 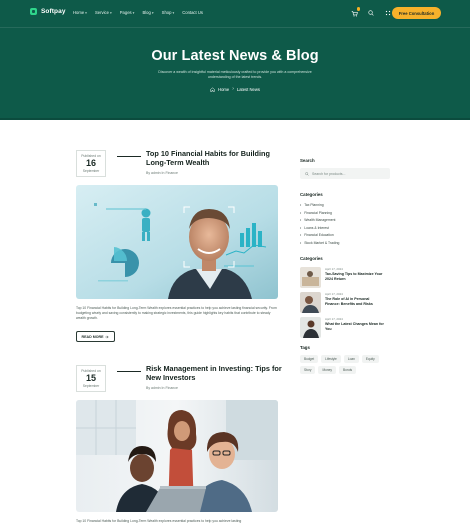 What do you see at coordinates (327, 370) in the screenshot?
I see `tag: Money` at bounding box center [327, 370].